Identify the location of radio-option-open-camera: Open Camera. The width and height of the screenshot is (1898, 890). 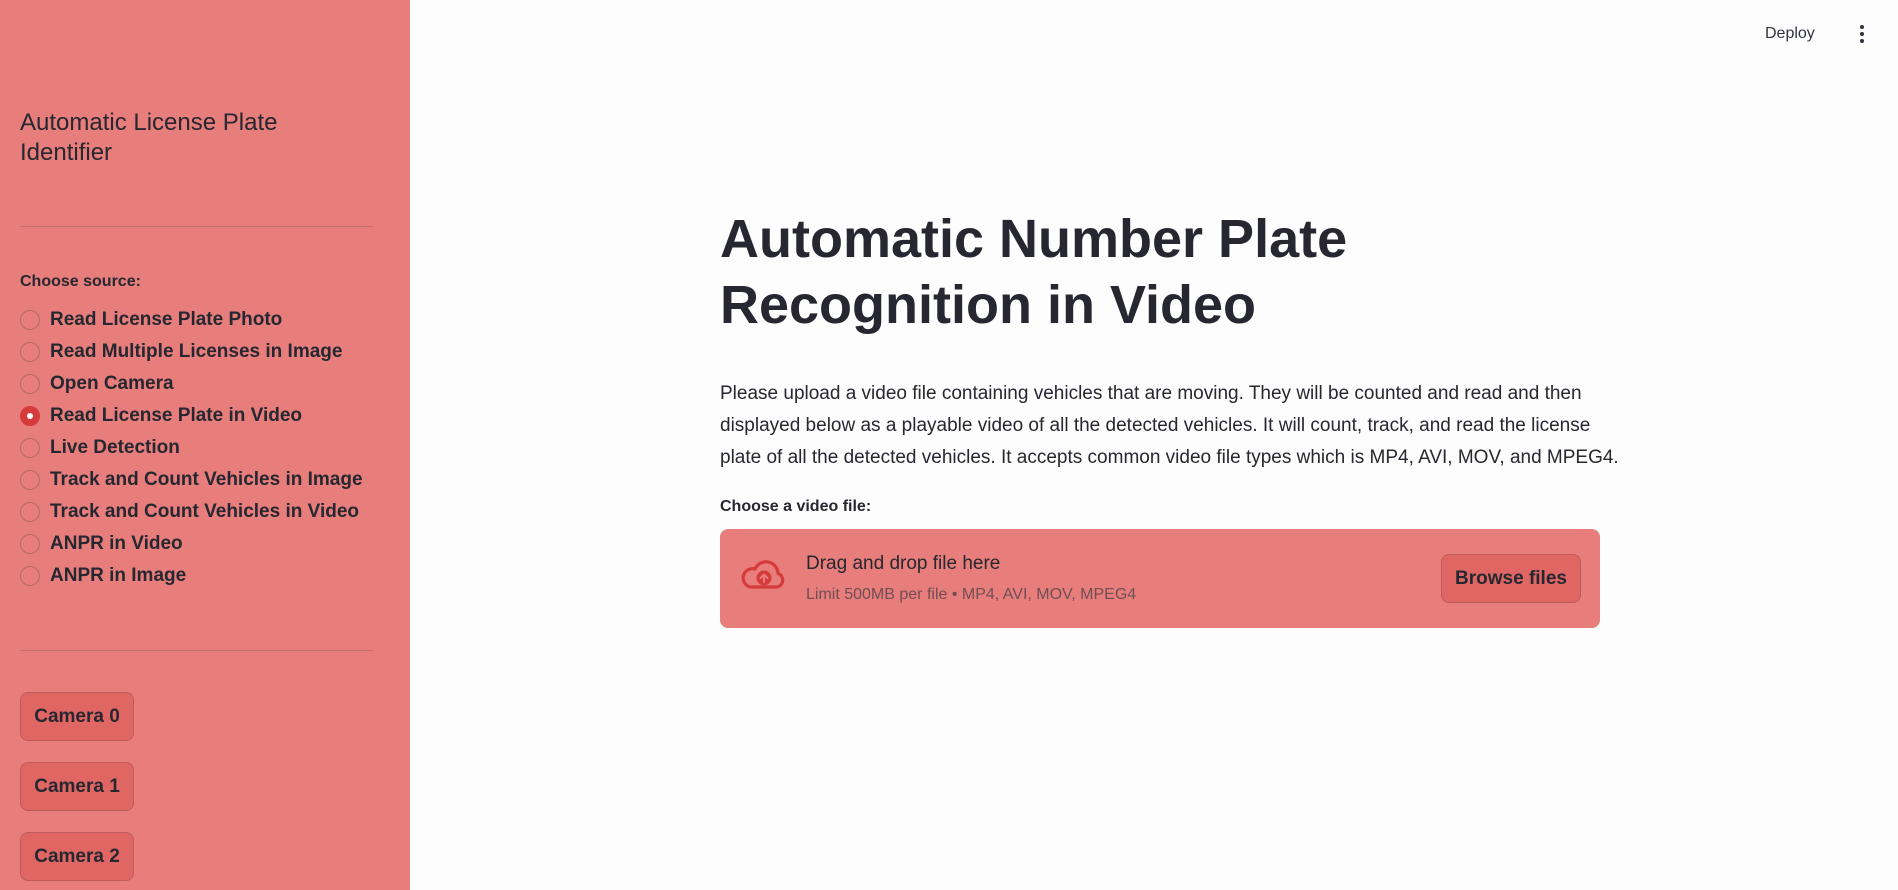
(191, 384).